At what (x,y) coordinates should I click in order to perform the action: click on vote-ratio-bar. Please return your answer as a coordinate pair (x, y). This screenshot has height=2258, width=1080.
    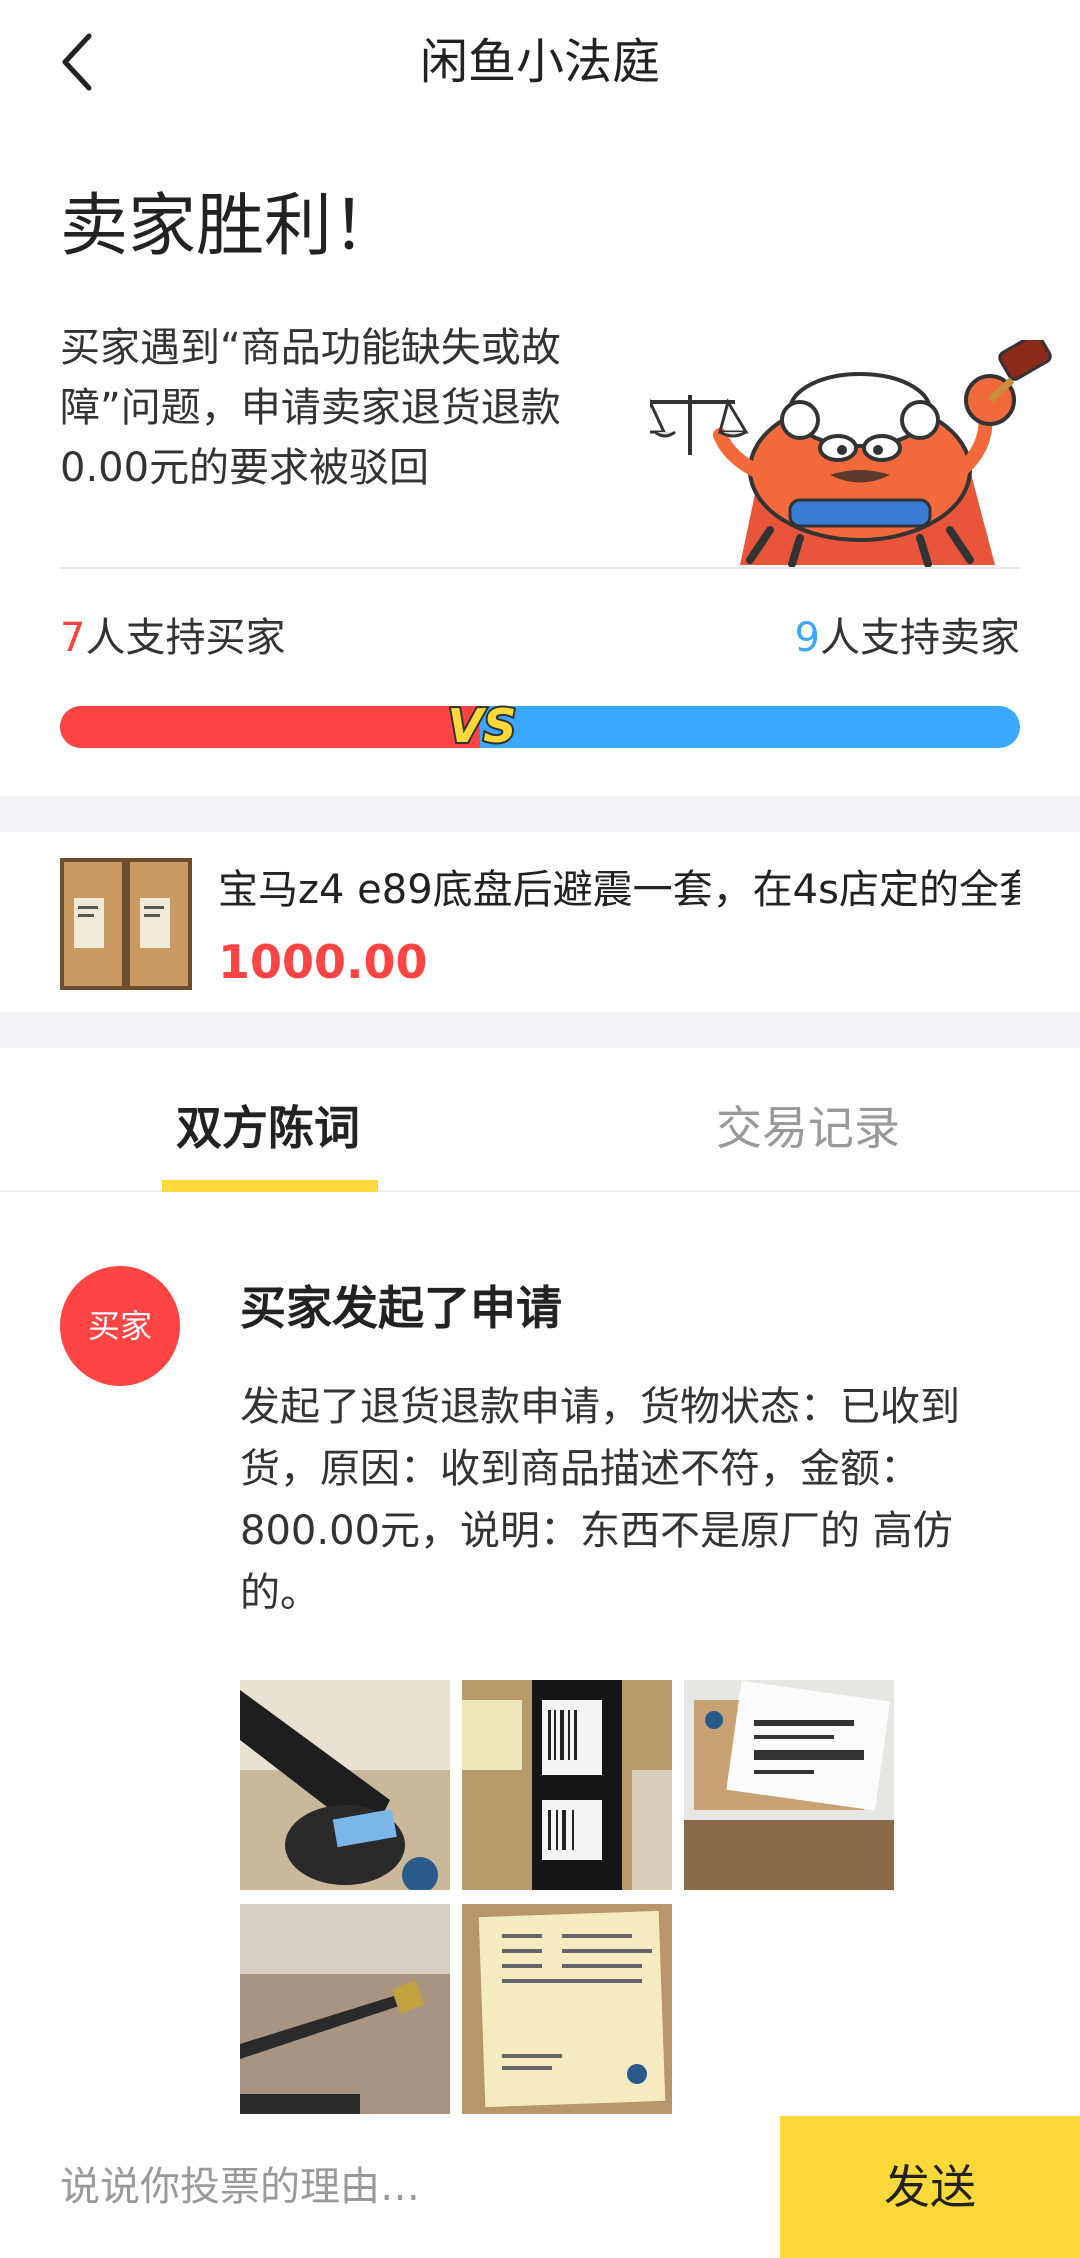
    Looking at the image, I should click on (540, 727).